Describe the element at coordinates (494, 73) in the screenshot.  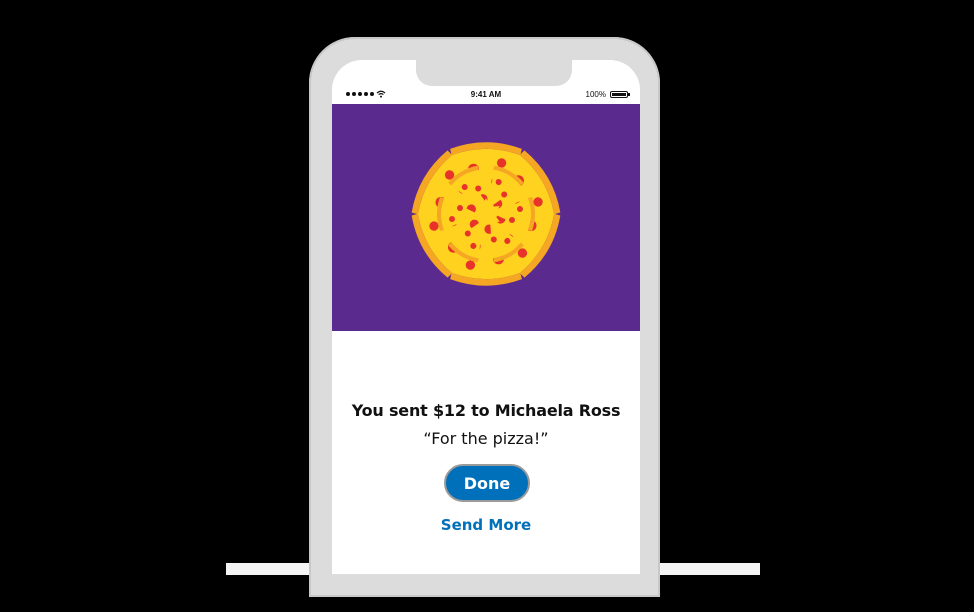
I see `phone-notch` at that location.